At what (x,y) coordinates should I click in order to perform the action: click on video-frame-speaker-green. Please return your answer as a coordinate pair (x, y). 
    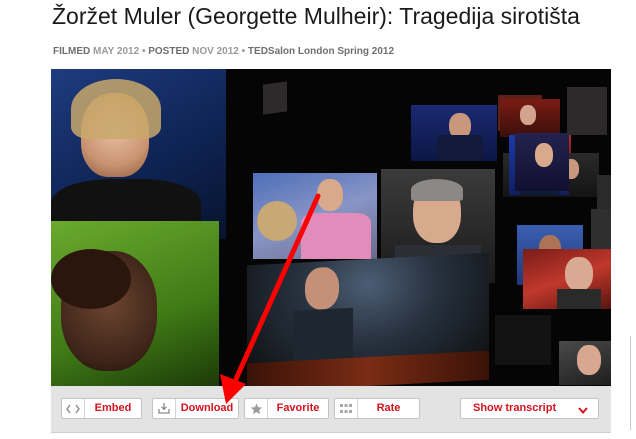
    Looking at the image, I should click on (135, 303).